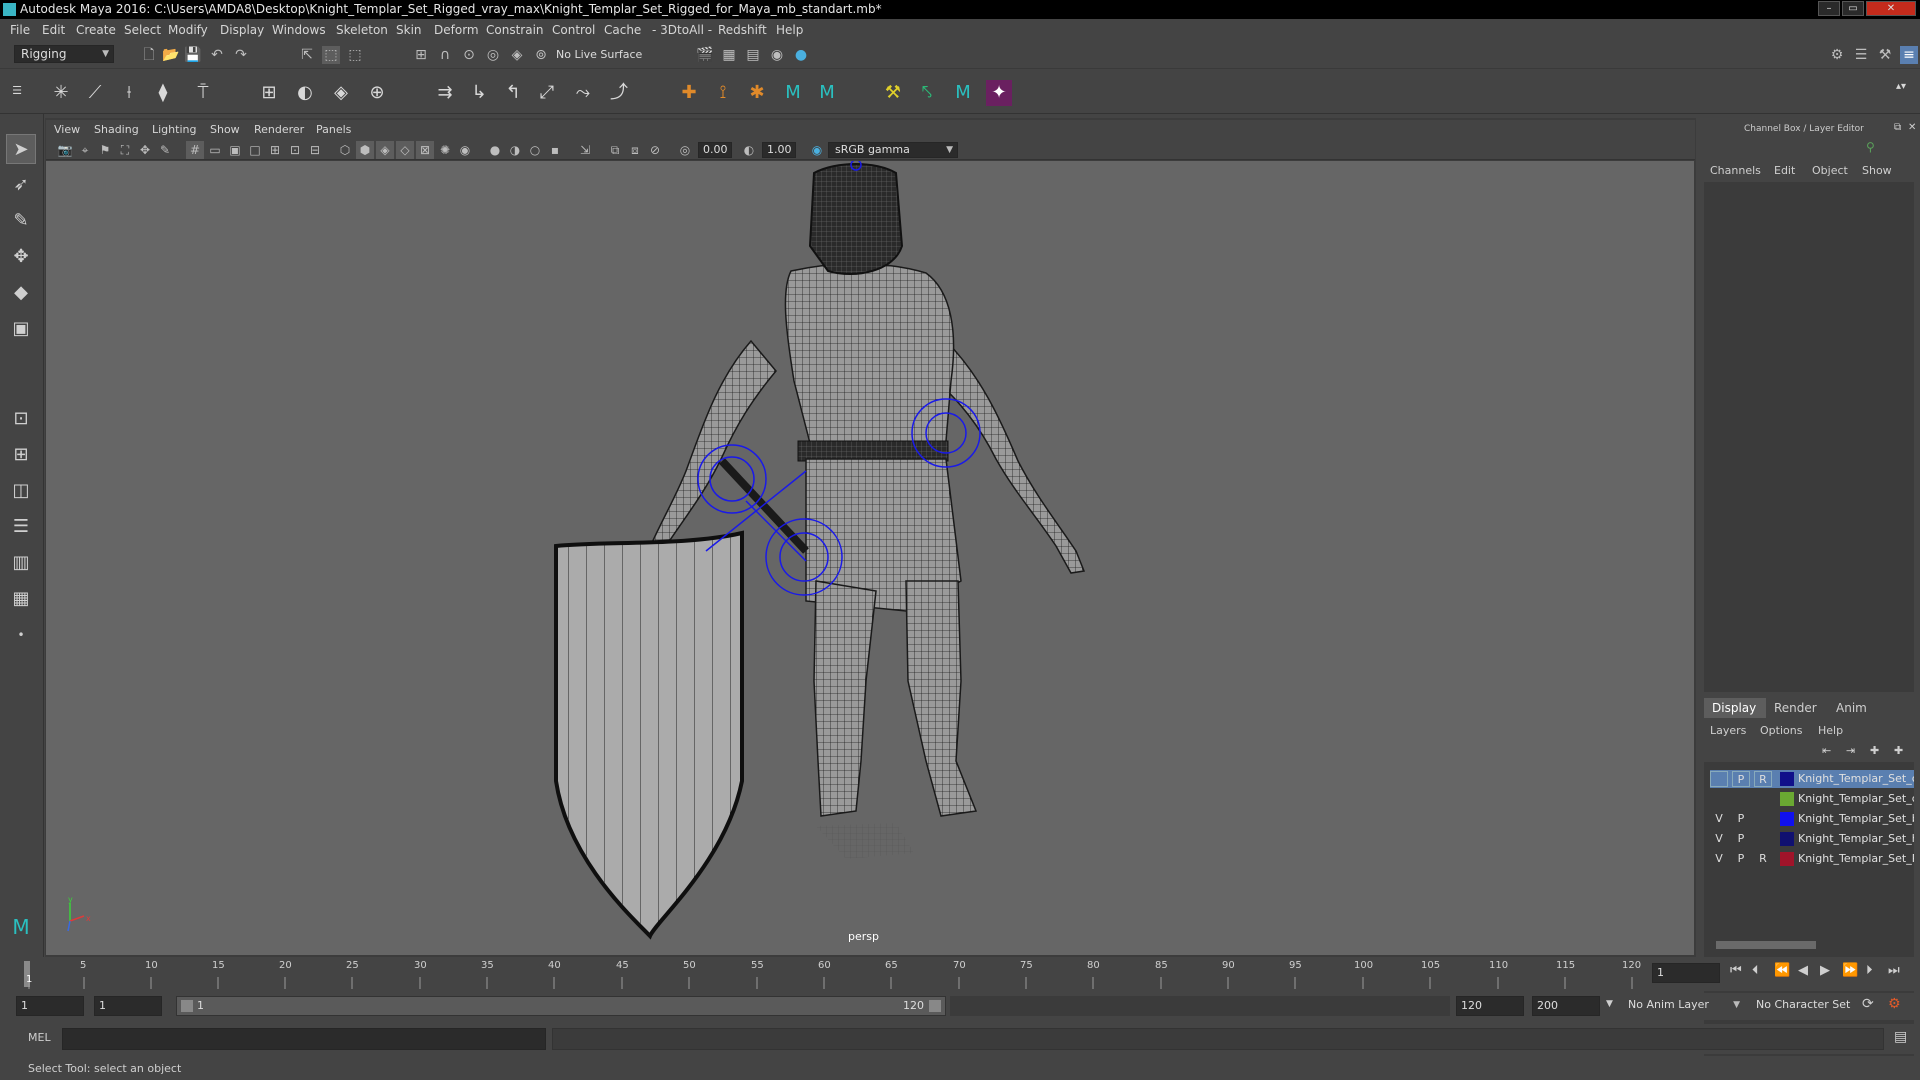 The width and height of the screenshot is (1920, 1080). I want to click on camera-select-icon: 📷, so click(65, 150).